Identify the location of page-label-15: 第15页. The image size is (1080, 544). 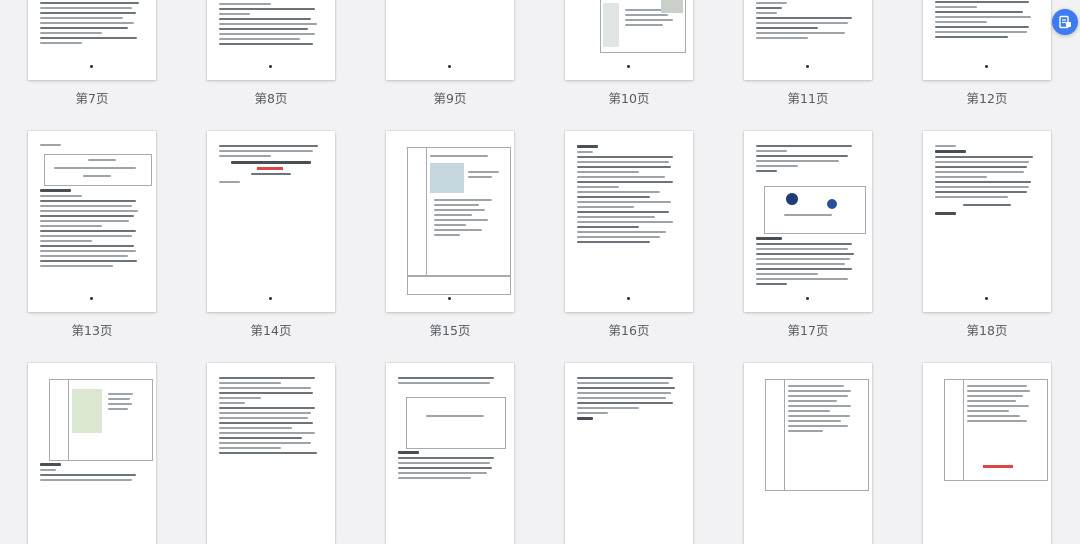
(450, 330).